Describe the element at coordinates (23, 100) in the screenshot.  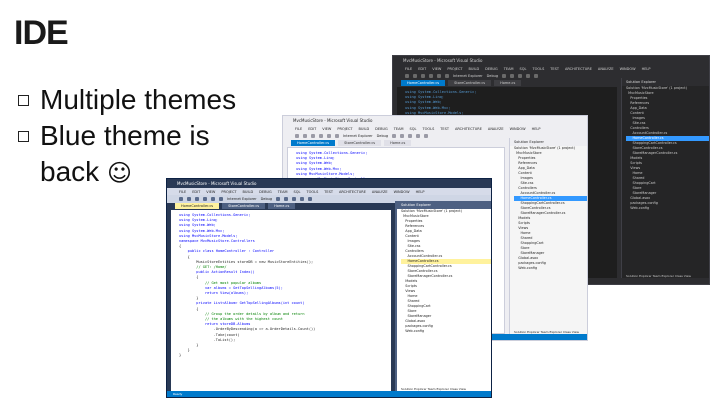
I see `bullet-square-icon` at that location.